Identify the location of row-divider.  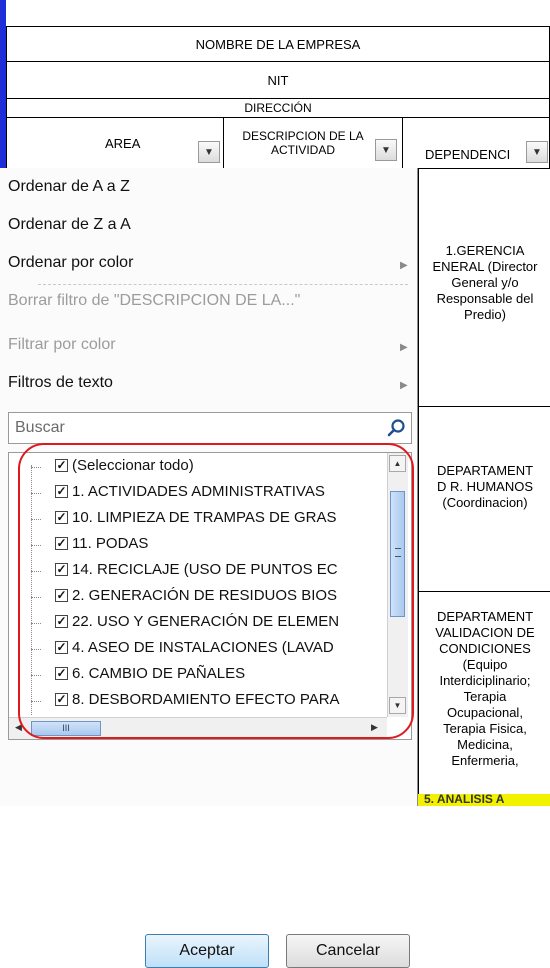
(484, 591).